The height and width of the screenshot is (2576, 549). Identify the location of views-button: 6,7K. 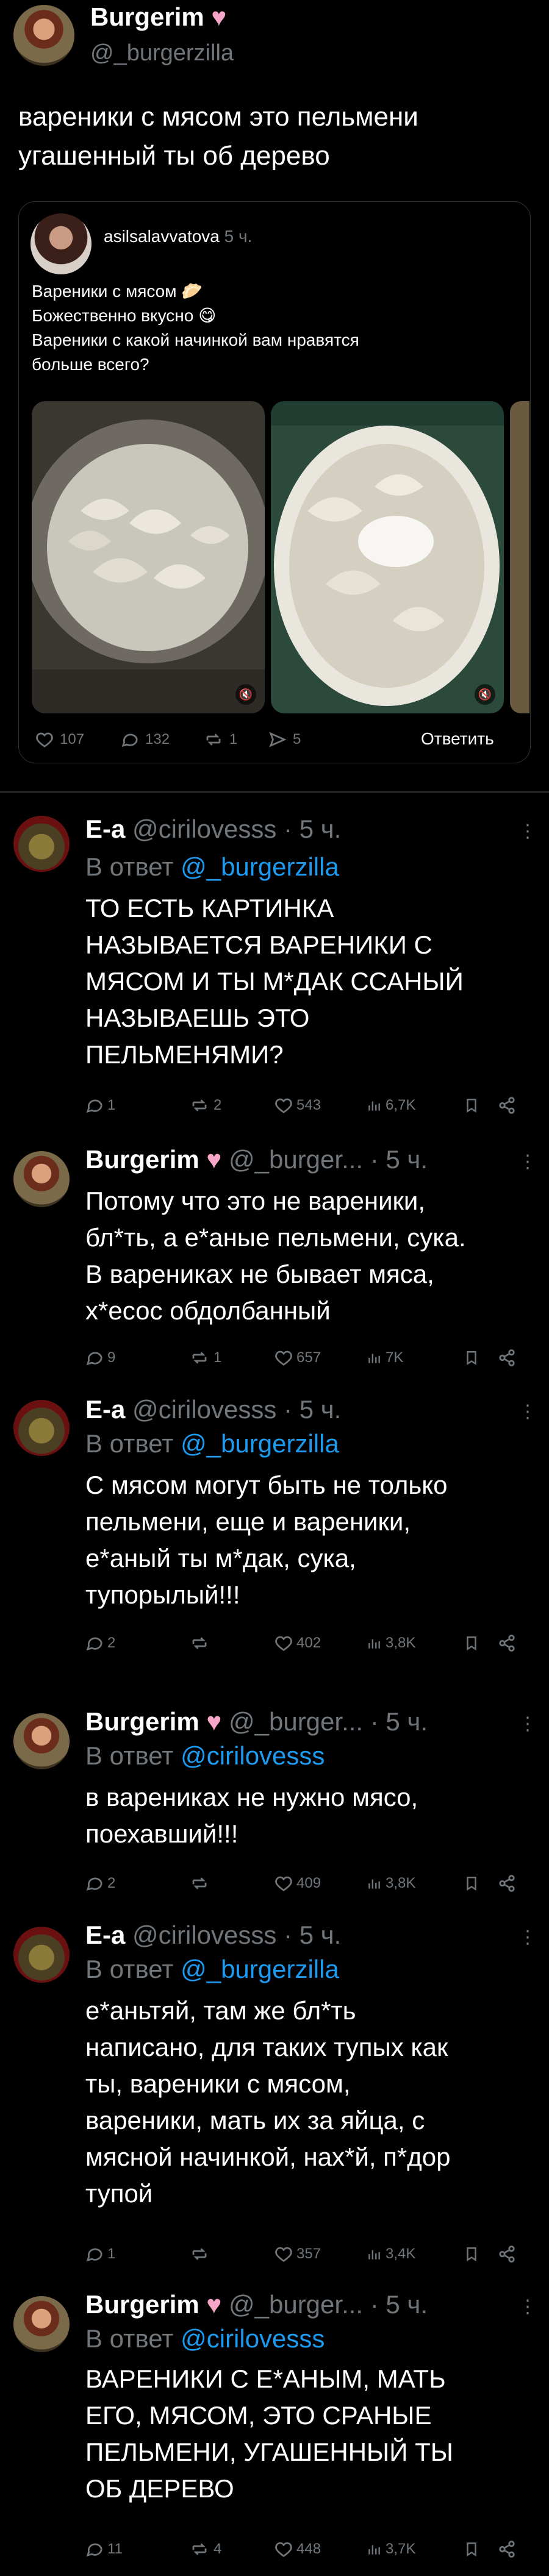
(390, 1105).